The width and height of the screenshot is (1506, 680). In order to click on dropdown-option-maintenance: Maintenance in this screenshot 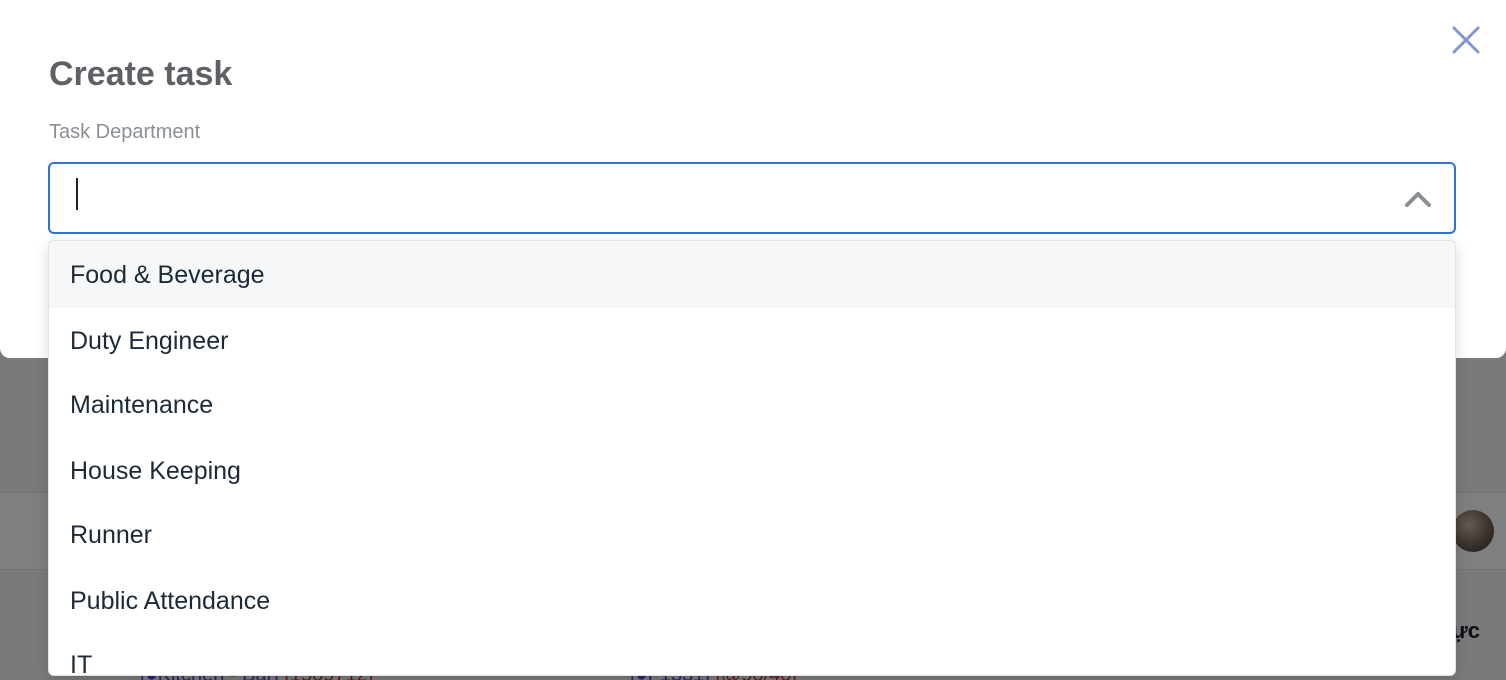, I will do `click(752, 405)`.